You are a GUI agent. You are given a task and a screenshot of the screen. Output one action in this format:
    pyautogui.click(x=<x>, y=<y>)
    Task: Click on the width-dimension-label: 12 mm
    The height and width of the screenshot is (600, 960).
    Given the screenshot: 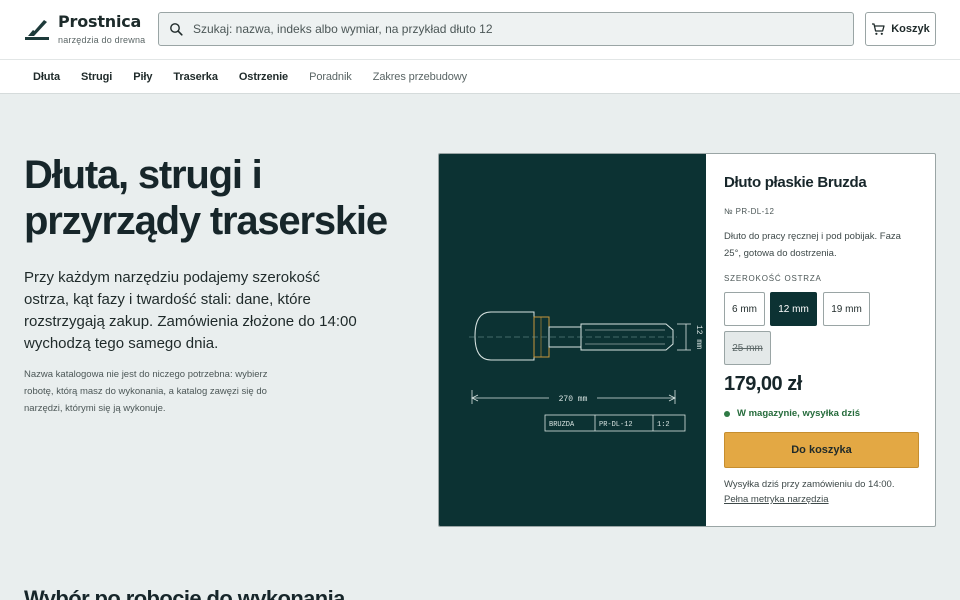 What is the action you would take?
    pyautogui.click(x=698, y=337)
    